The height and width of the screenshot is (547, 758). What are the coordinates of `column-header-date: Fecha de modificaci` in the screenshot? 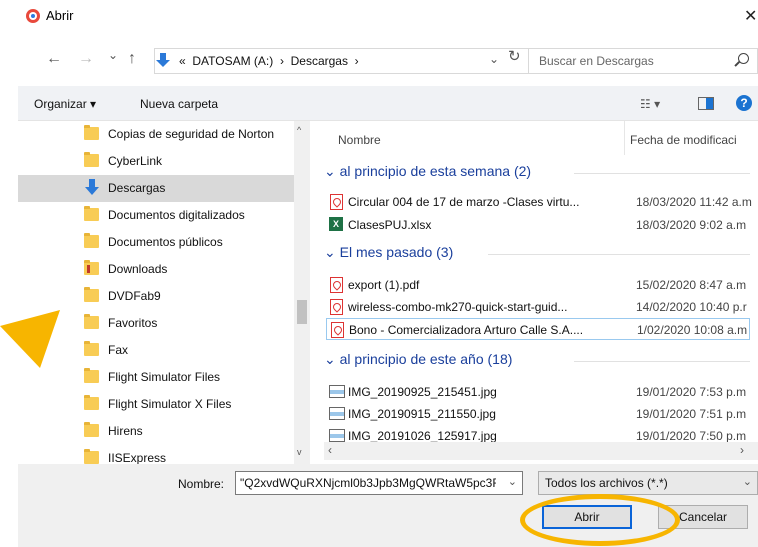 It's located at (683, 140).